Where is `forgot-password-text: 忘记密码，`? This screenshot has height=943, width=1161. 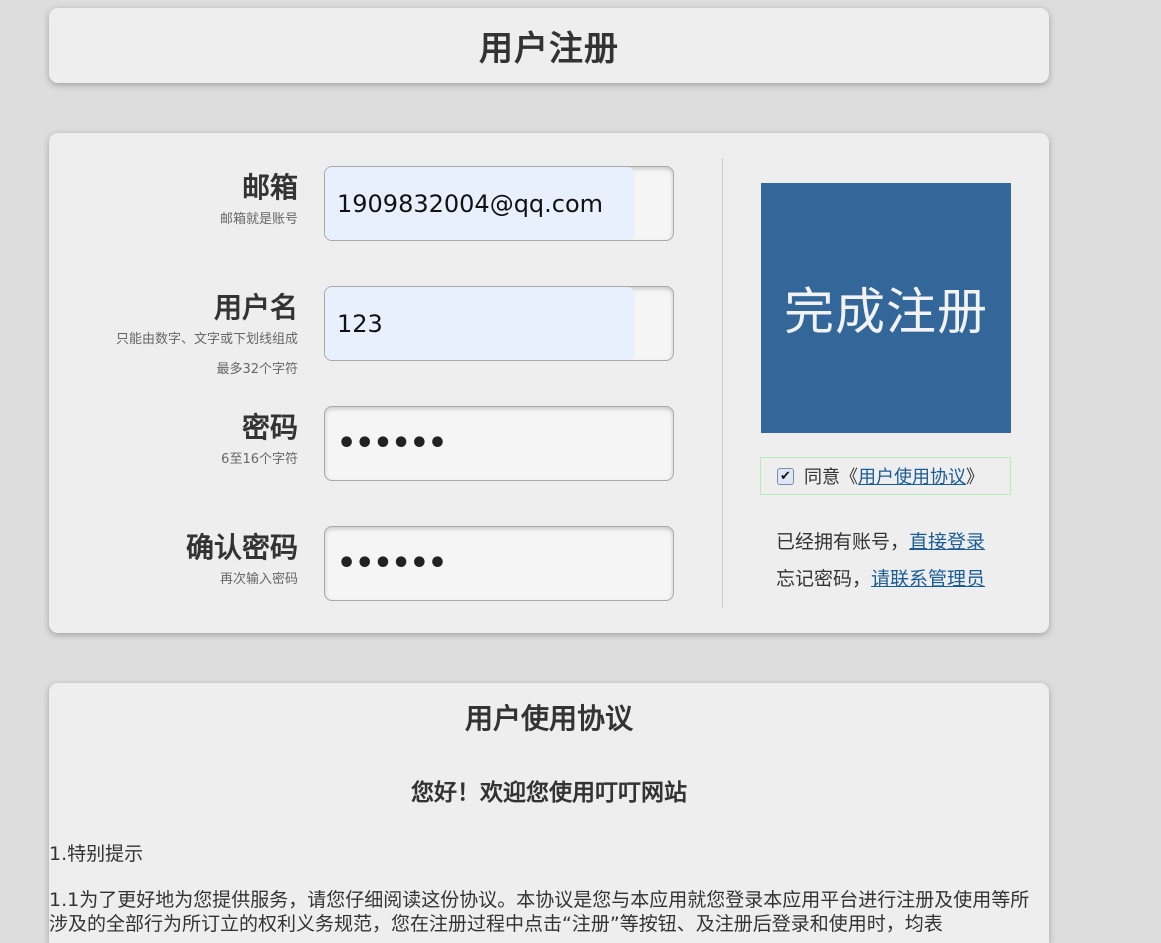 forgot-password-text: 忘记密码， is located at coordinates (824, 579).